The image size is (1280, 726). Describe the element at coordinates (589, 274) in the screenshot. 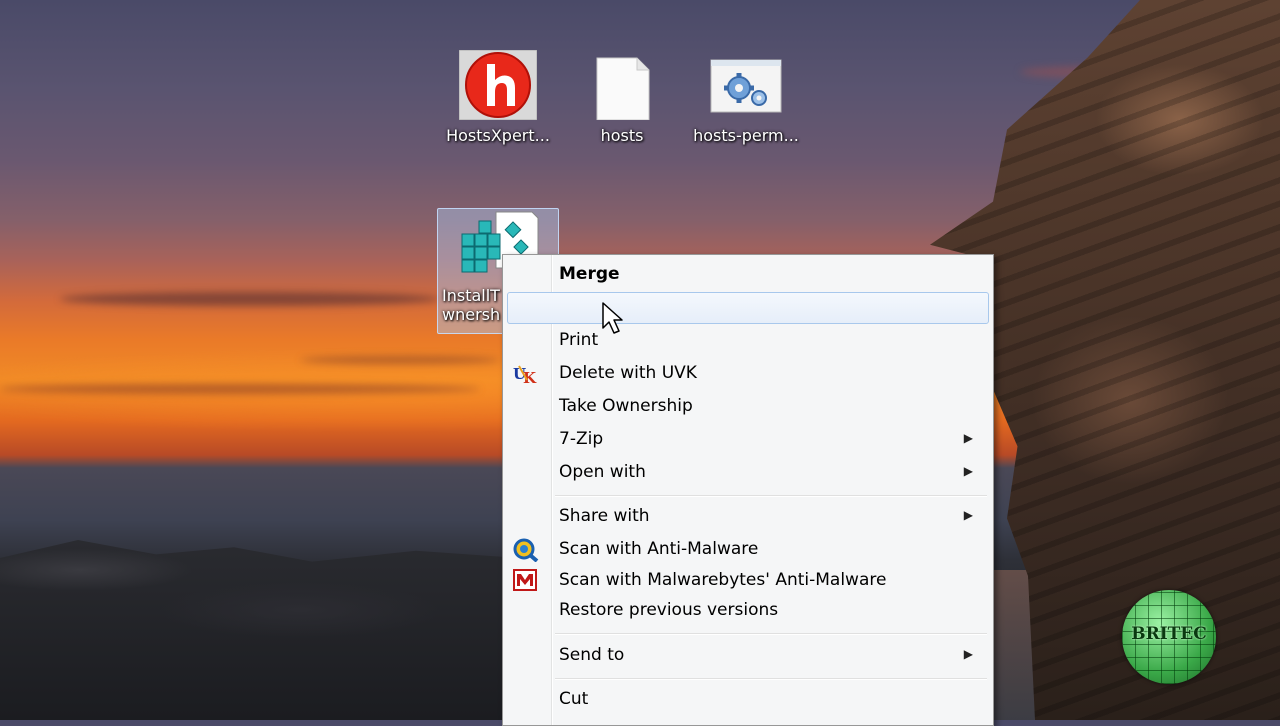

I see `menu-item-label: Merge` at that location.